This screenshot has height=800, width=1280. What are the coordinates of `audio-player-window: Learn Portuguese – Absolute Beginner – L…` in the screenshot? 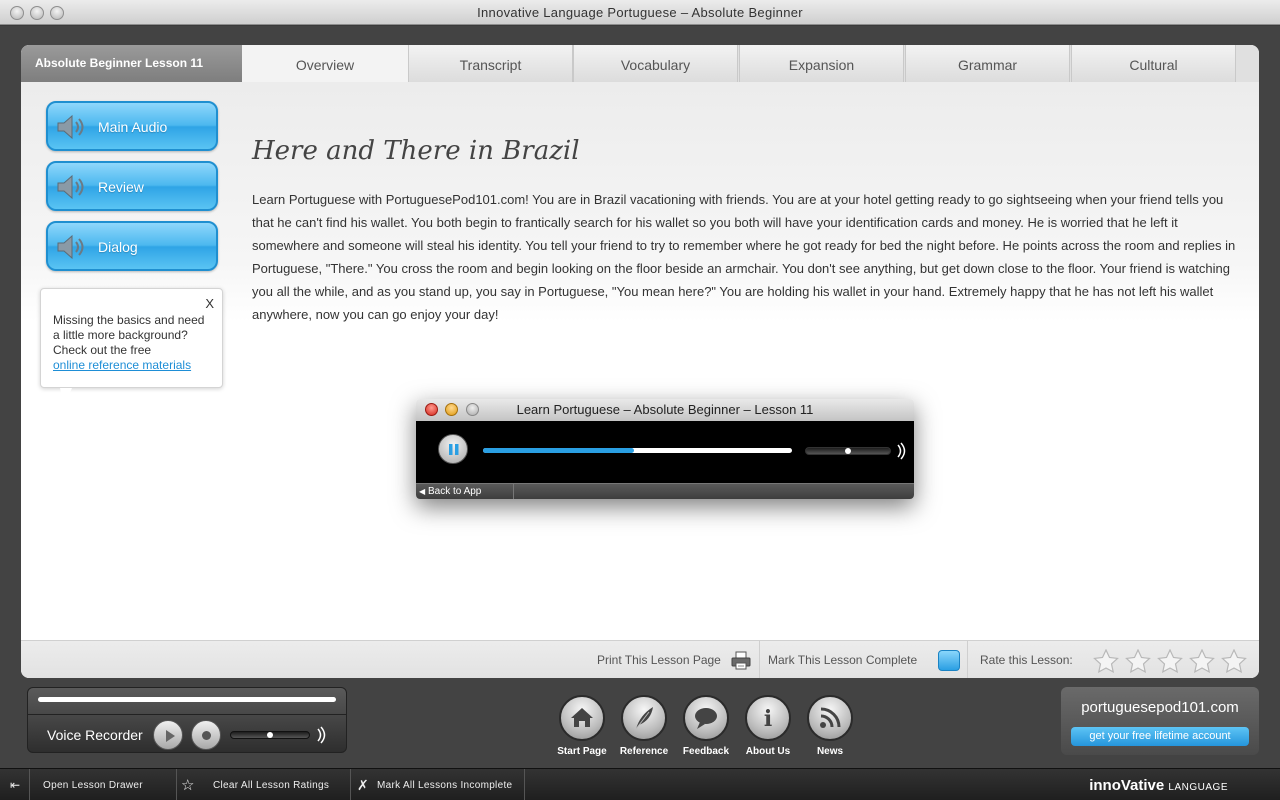 It's located at (665, 449).